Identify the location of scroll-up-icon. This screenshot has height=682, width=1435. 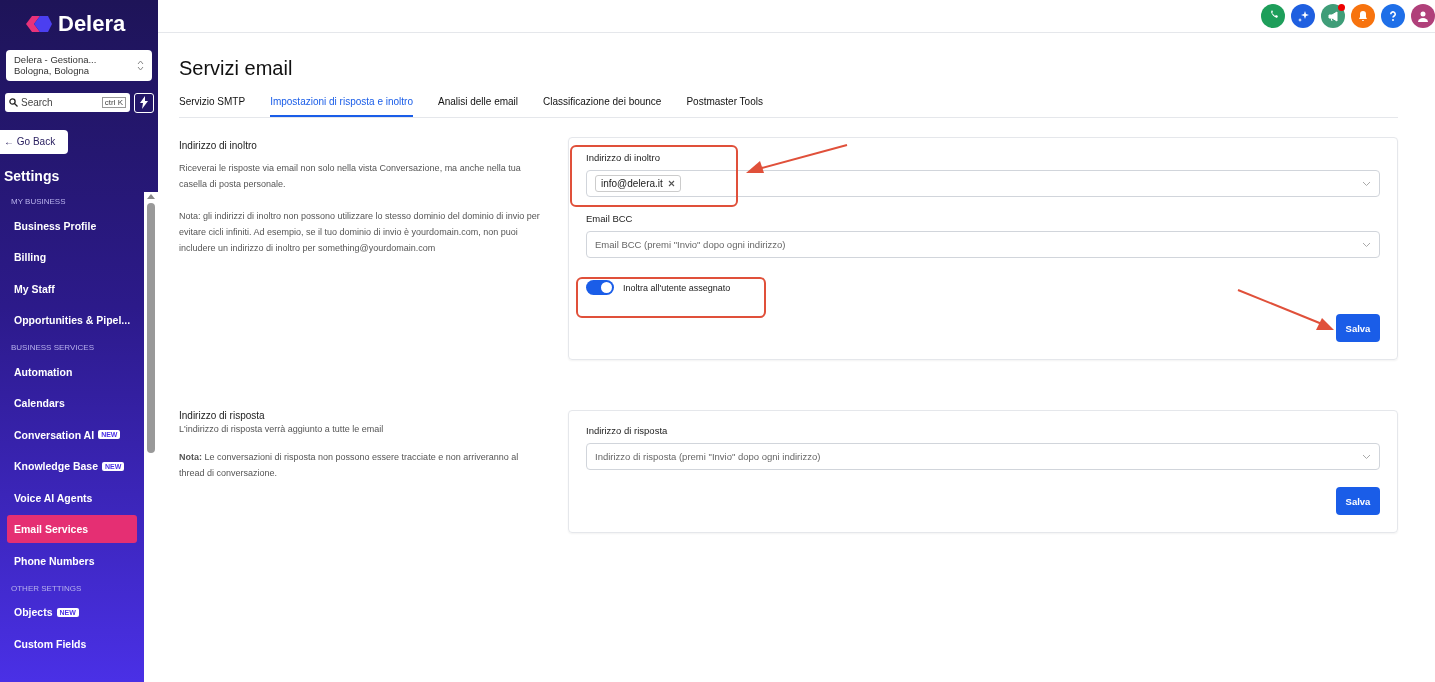
(151, 196).